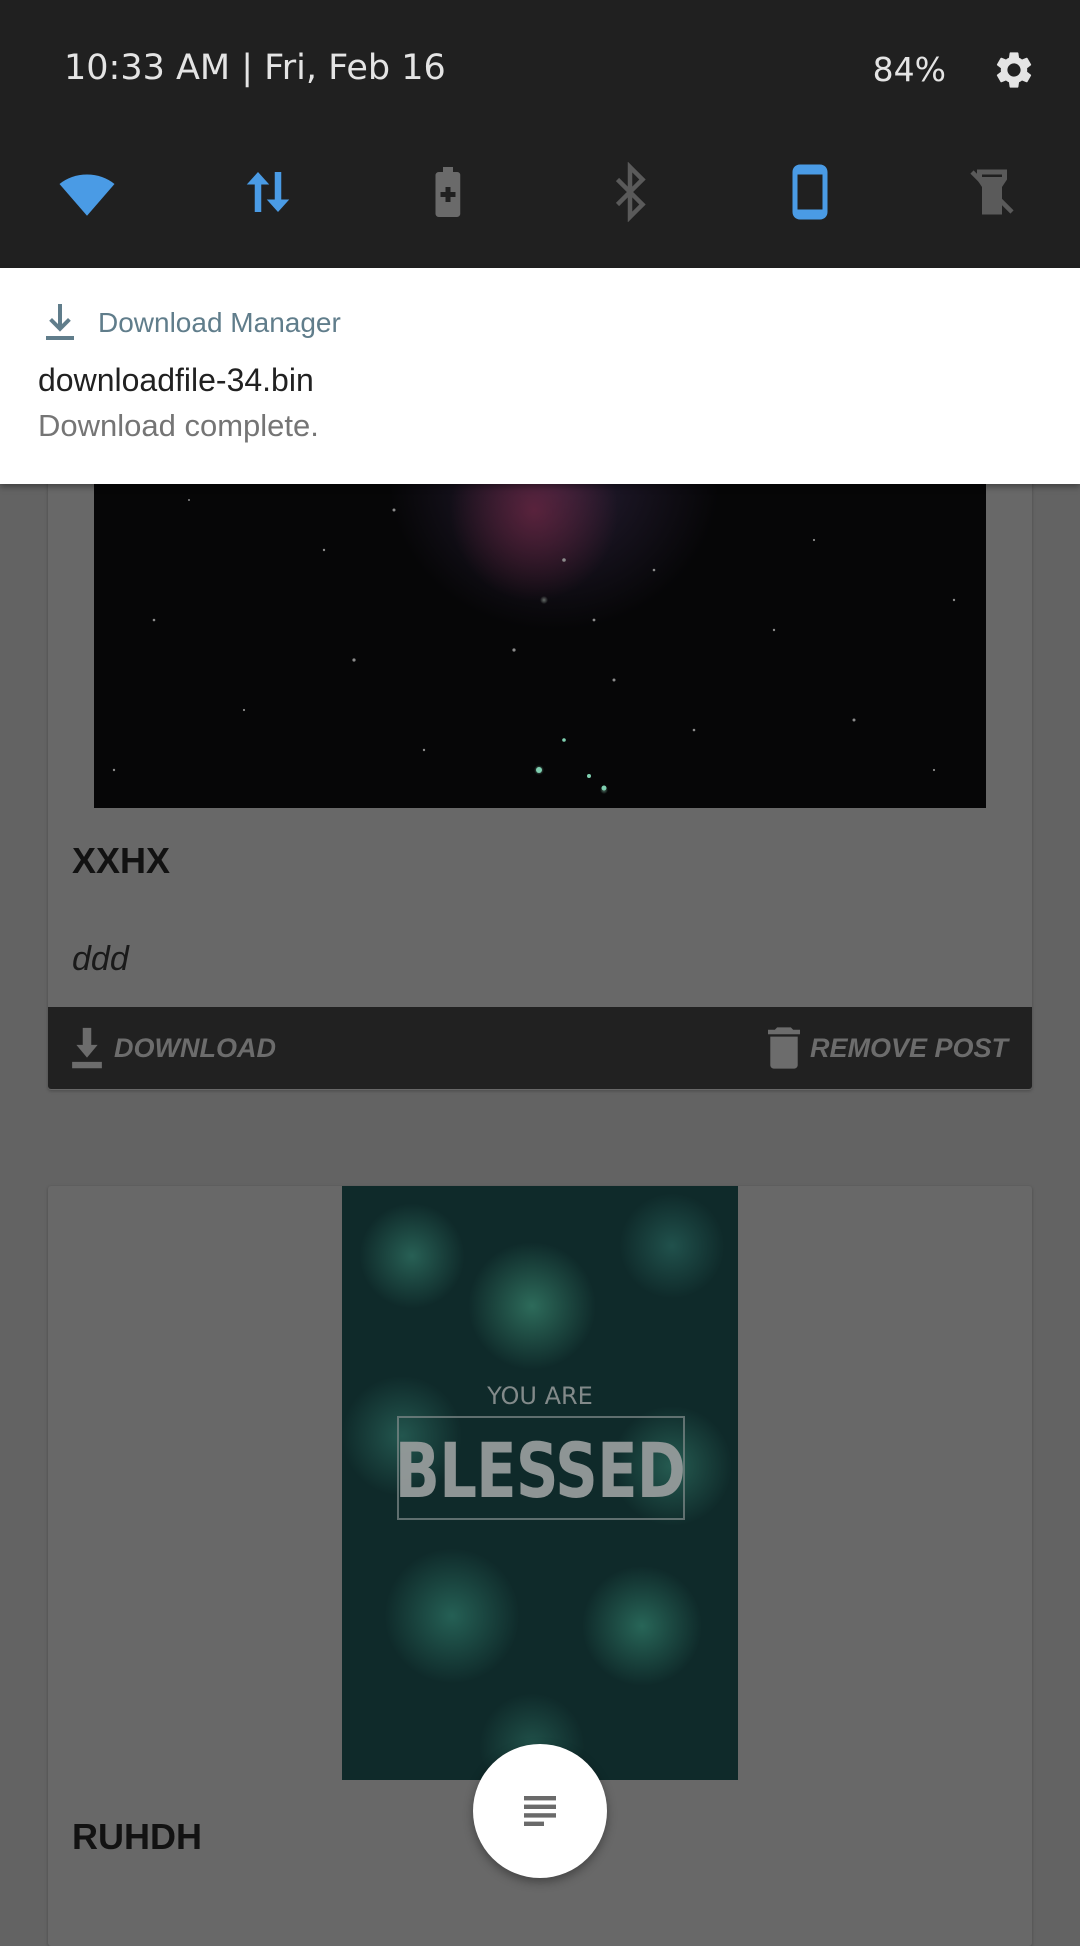 The width and height of the screenshot is (1080, 1946). Describe the element at coordinates (540, 1396) in the screenshot. I see `poster-small-text: YOU ARE` at that location.